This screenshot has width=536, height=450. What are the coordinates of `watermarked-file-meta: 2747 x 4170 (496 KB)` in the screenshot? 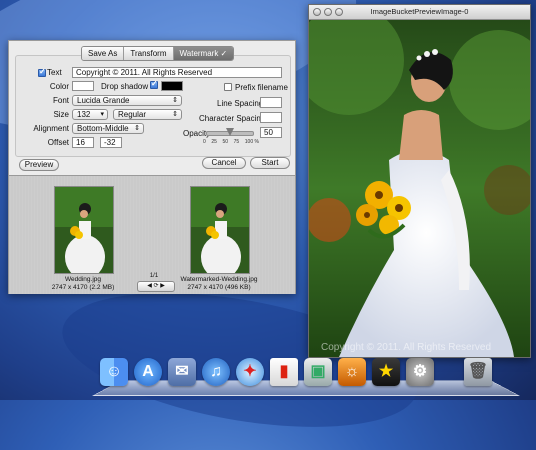 It's located at (219, 287).